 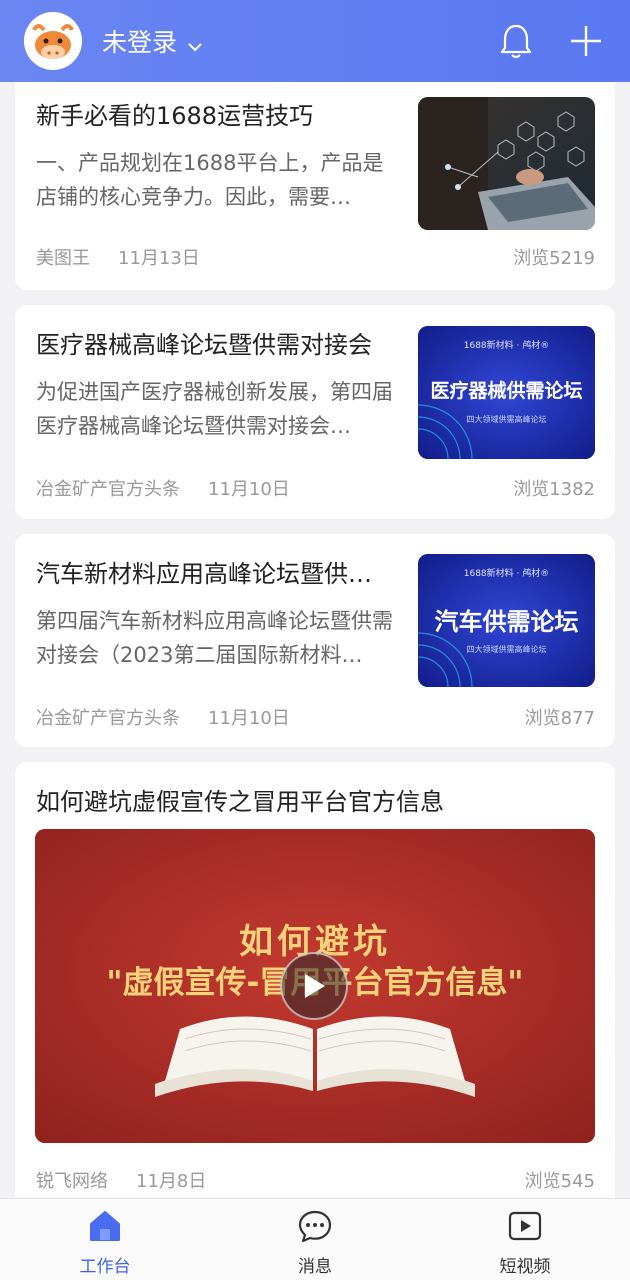 I want to click on tab-short-video: 短视频, so click(x=525, y=1239).